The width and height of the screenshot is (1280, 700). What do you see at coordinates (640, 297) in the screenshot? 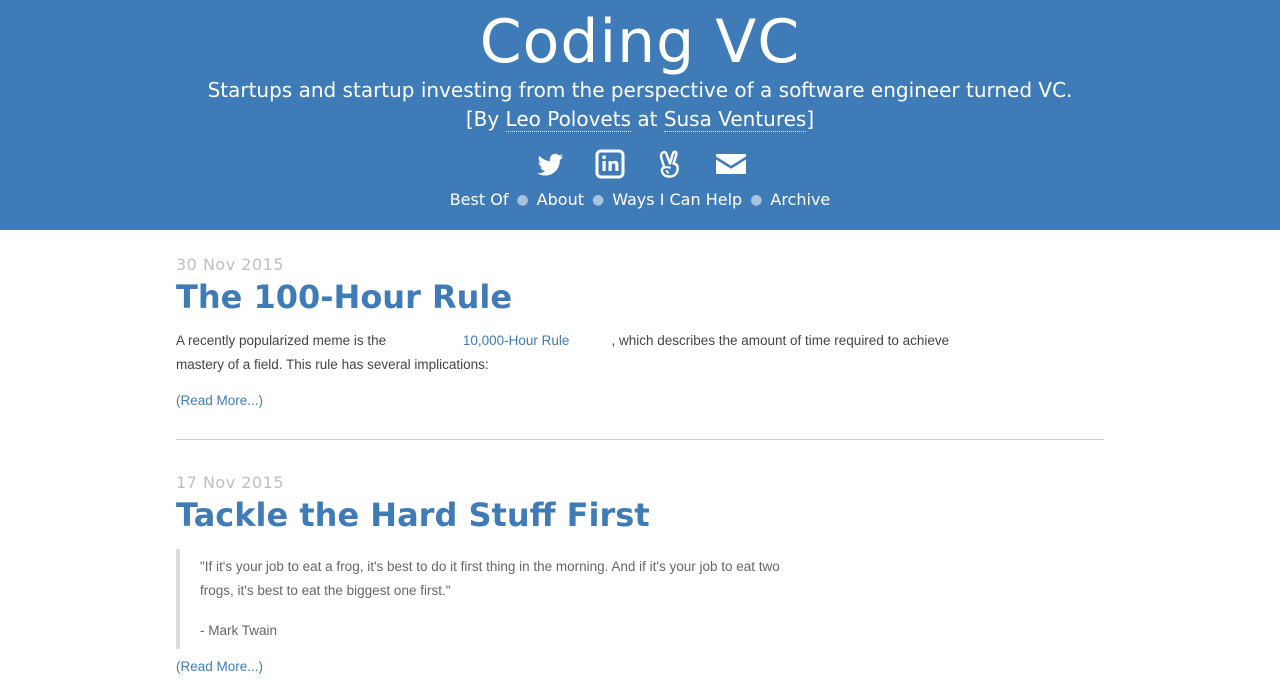
I see `post-title: The 100-Hour Rule` at bounding box center [640, 297].